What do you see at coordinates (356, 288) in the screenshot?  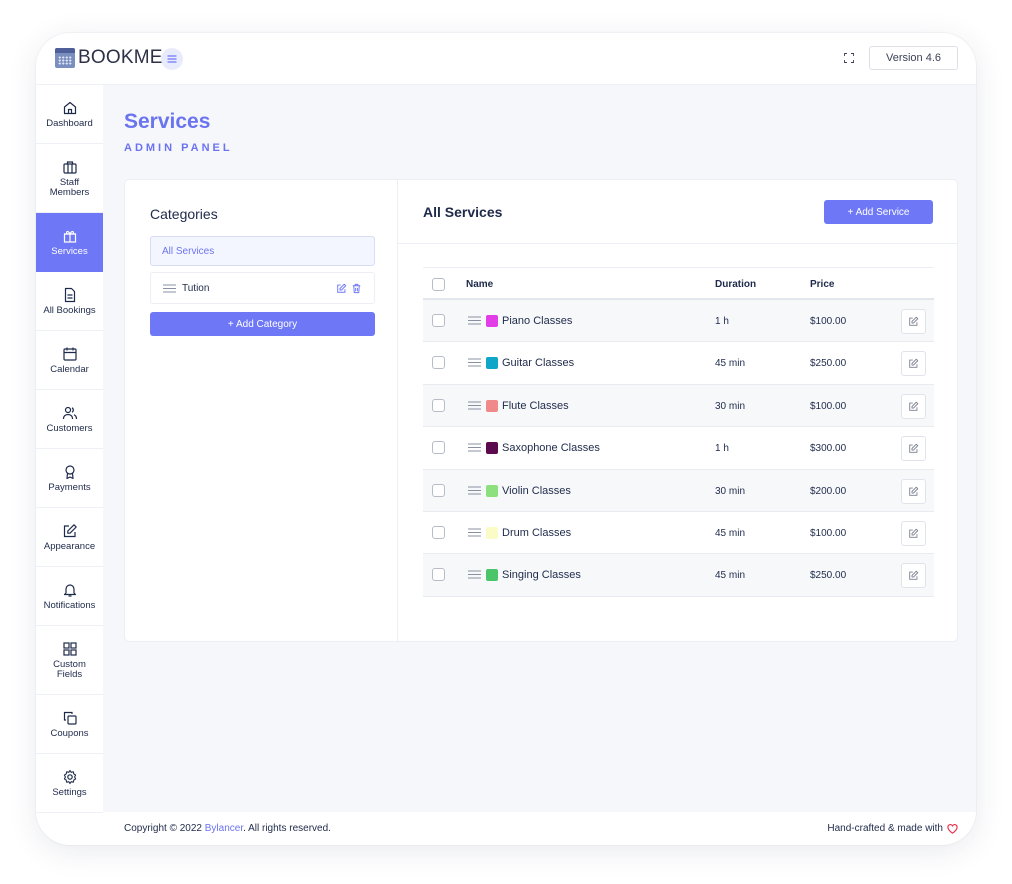 I see `trash-icon` at bounding box center [356, 288].